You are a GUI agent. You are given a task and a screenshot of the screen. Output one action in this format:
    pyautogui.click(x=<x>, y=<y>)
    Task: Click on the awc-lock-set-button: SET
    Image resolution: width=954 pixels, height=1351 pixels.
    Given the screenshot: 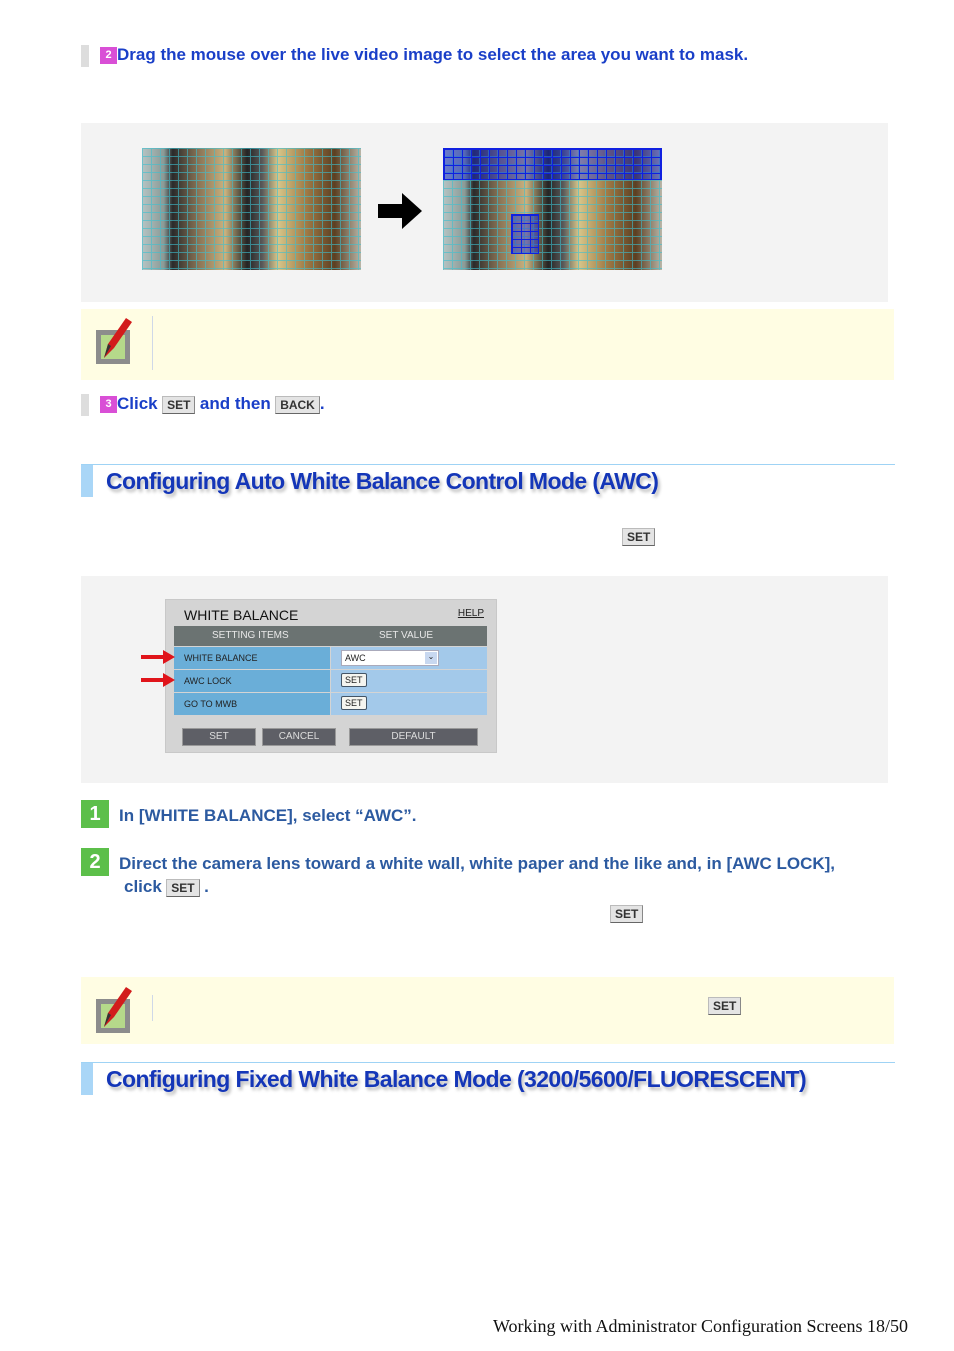 What is the action you would take?
    pyautogui.click(x=354, y=680)
    